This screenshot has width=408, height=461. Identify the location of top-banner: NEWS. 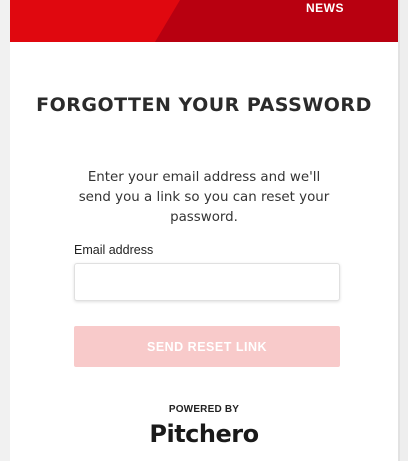
(204, 21).